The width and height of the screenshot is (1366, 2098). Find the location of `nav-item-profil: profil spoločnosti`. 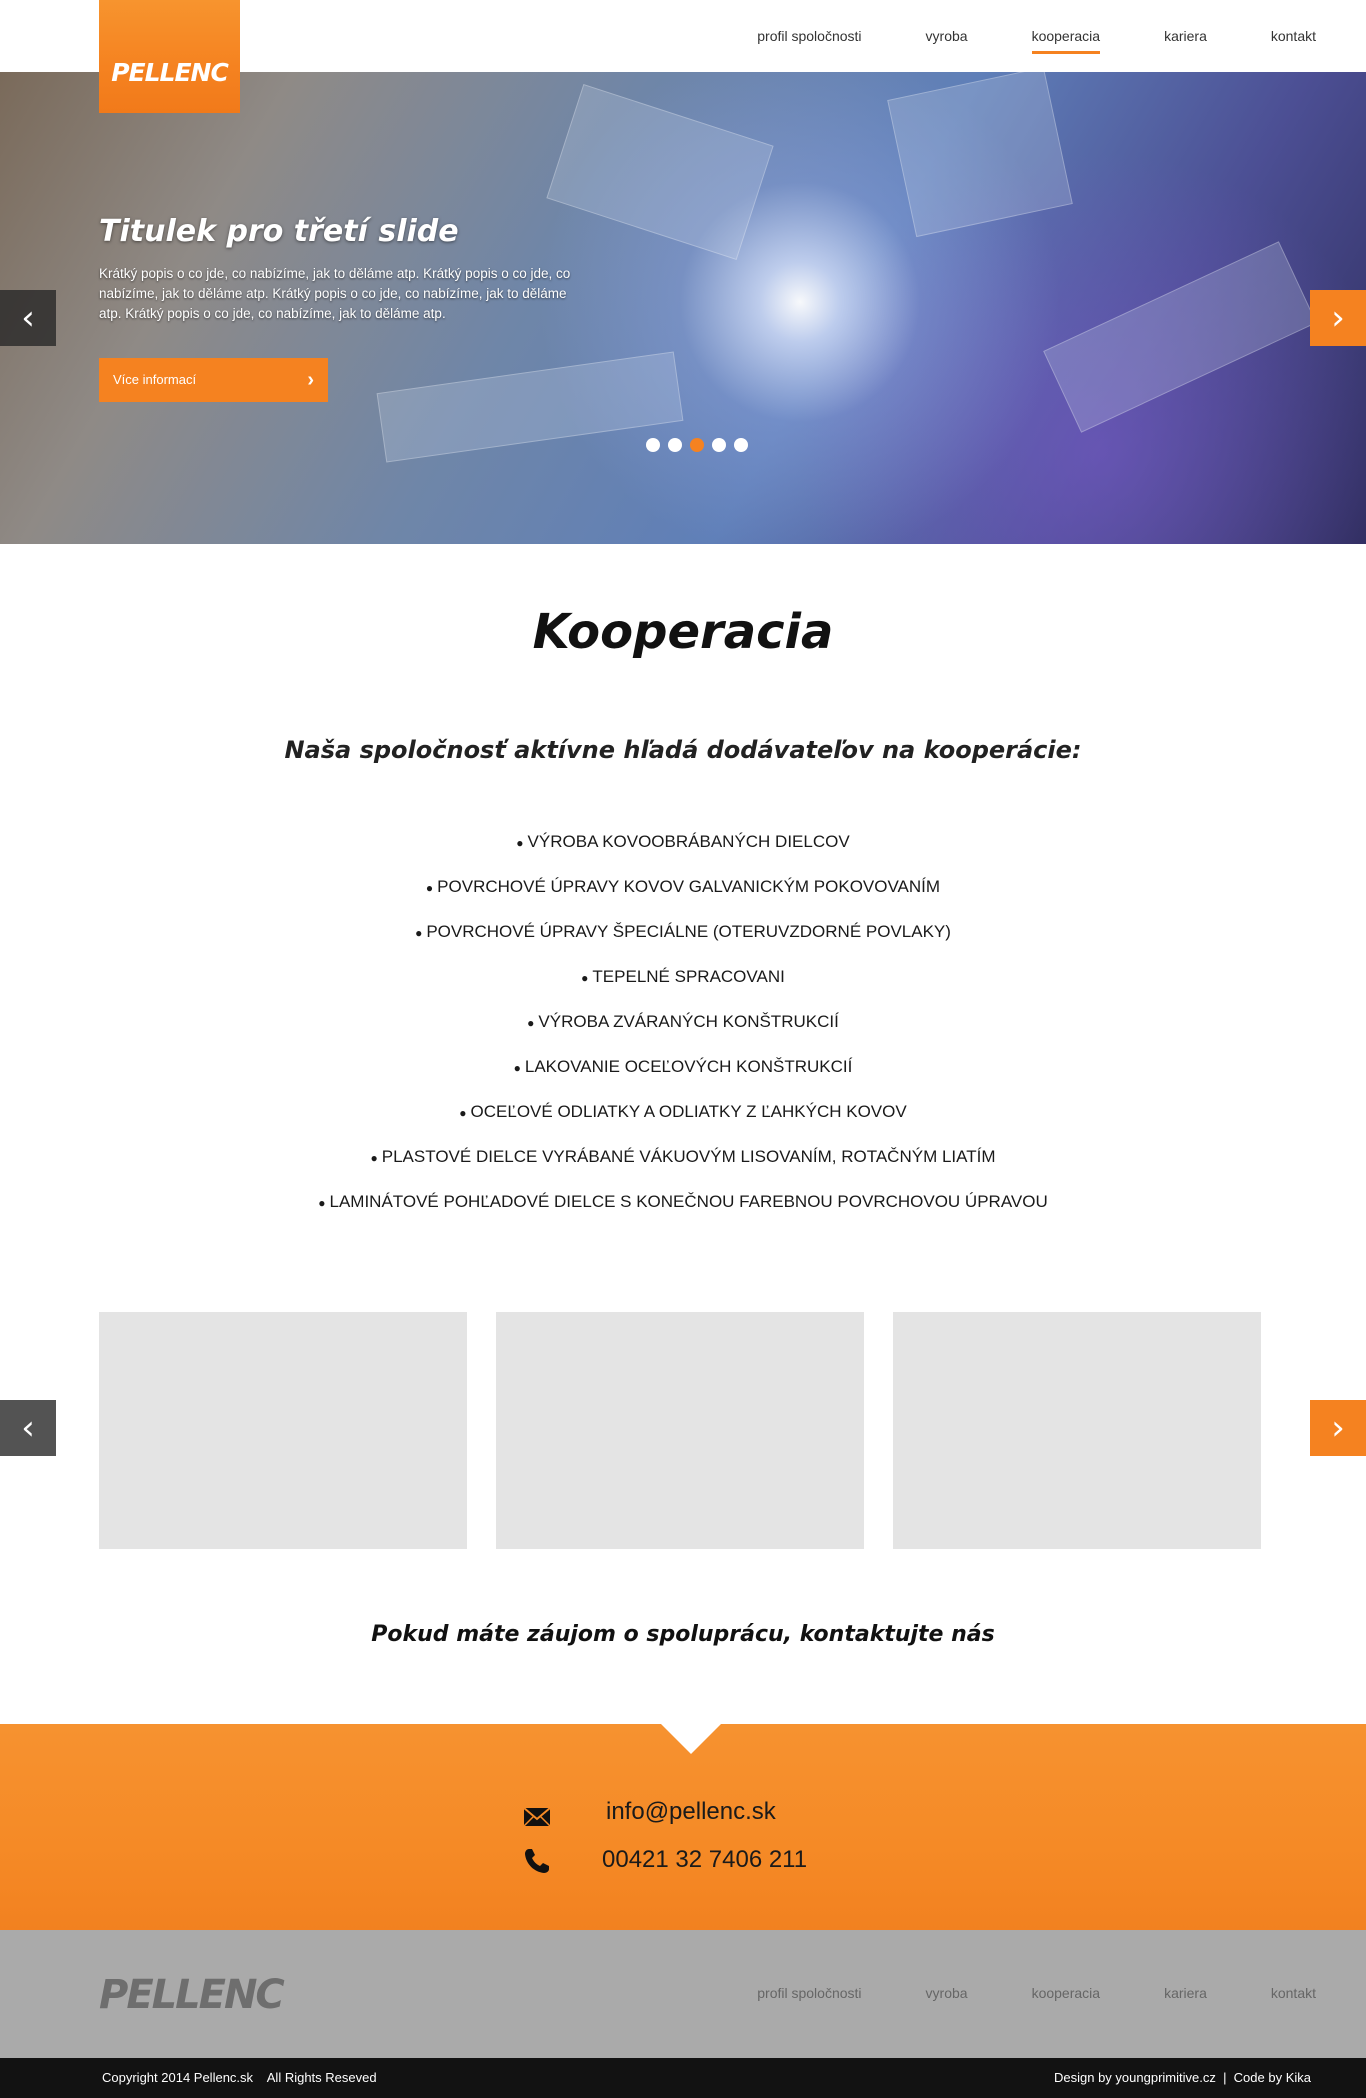

nav-item-profil: profil spoločnosti is located at coordinates (809, 41).